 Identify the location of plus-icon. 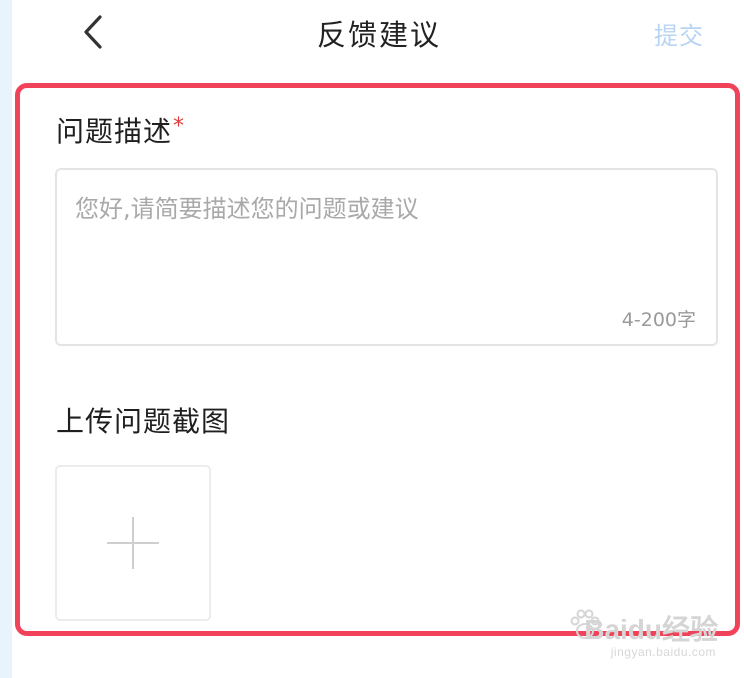
(133, 543).